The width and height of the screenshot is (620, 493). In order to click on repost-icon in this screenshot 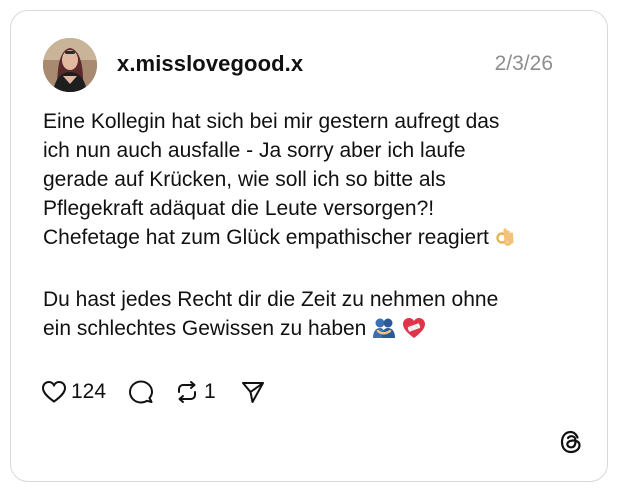, I will do `click(187, 392)`.